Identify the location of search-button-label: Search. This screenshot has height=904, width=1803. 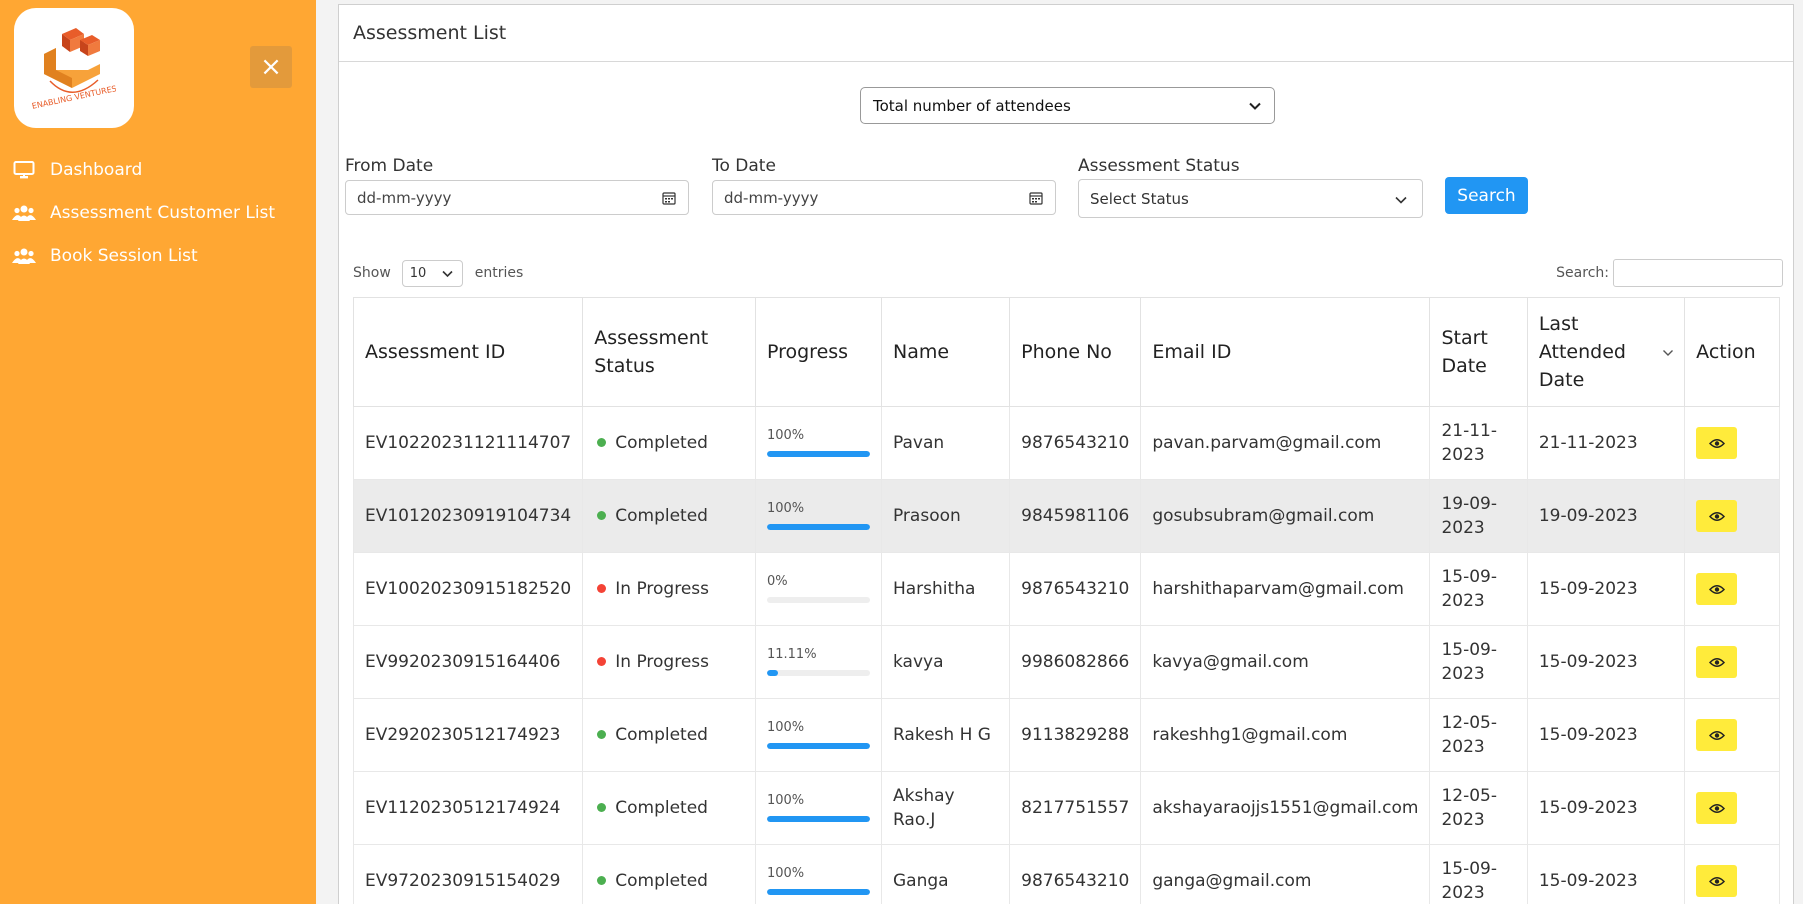
(1486, 195).